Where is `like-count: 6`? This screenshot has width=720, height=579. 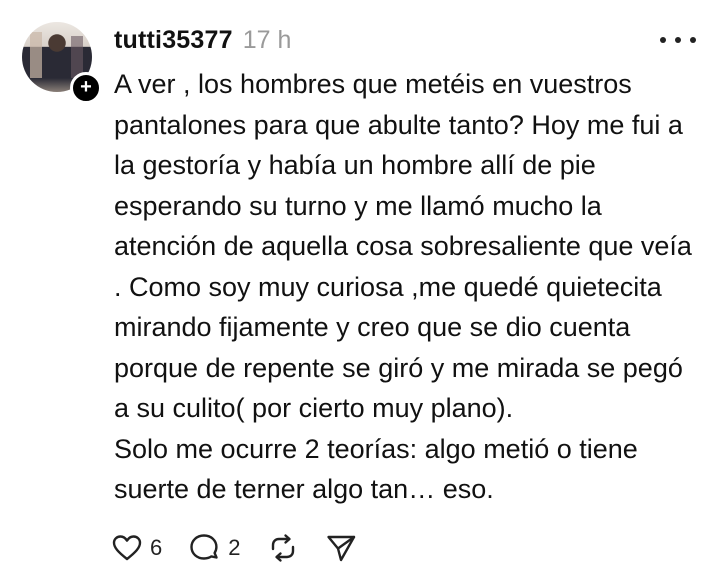 like-count: 6 is located at coordinates (156, 547).